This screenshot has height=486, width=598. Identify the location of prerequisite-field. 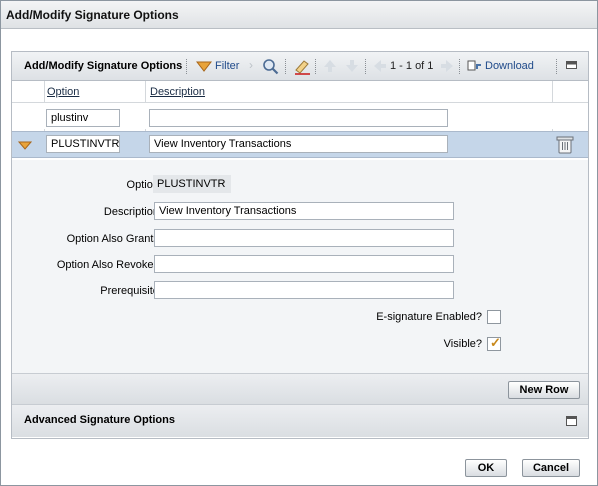
(304, 290).